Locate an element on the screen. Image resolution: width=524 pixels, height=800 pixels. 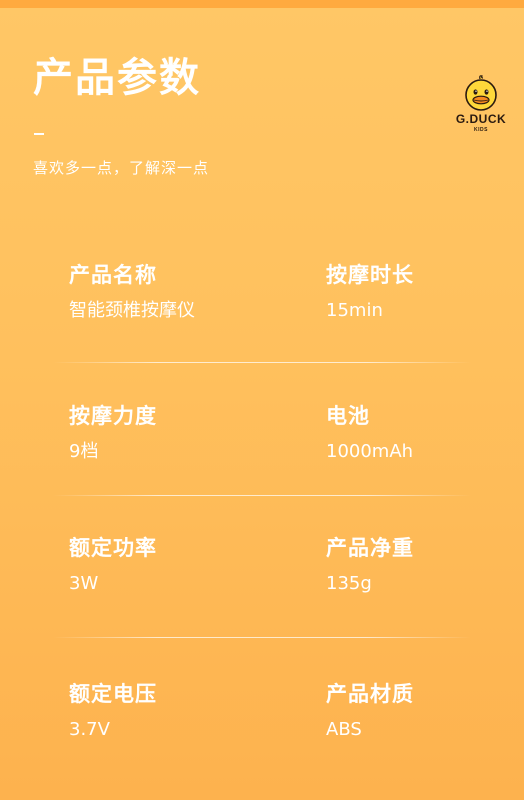
spec-label: 产品净重 is located at coordinates (370, 548).